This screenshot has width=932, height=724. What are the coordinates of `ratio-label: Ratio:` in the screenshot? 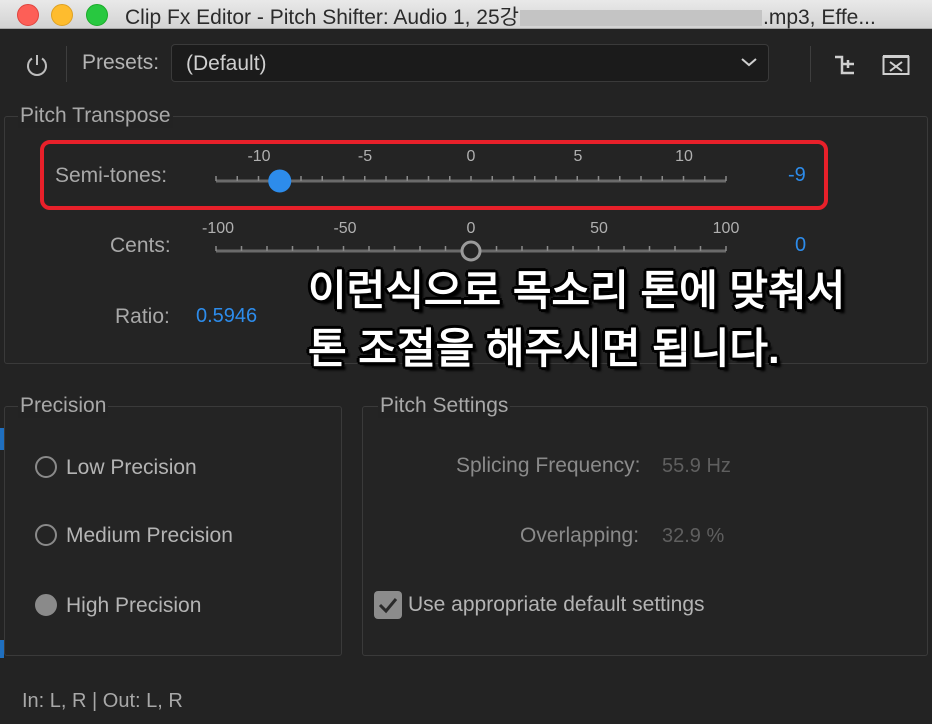 It's located at (142, 316).